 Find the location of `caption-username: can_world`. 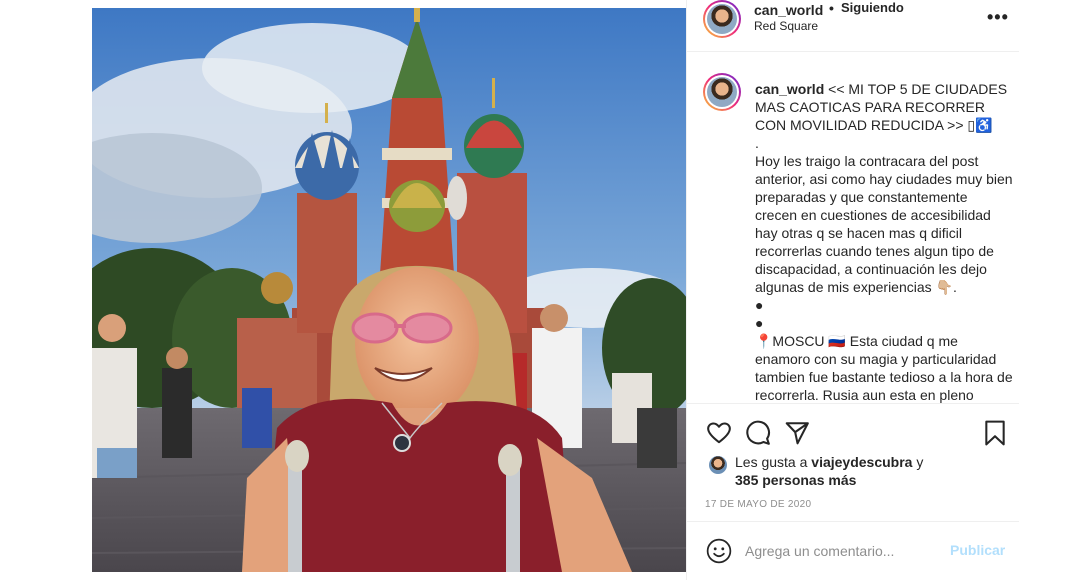

caption-username: can_world is located at coordinates (789, 89).